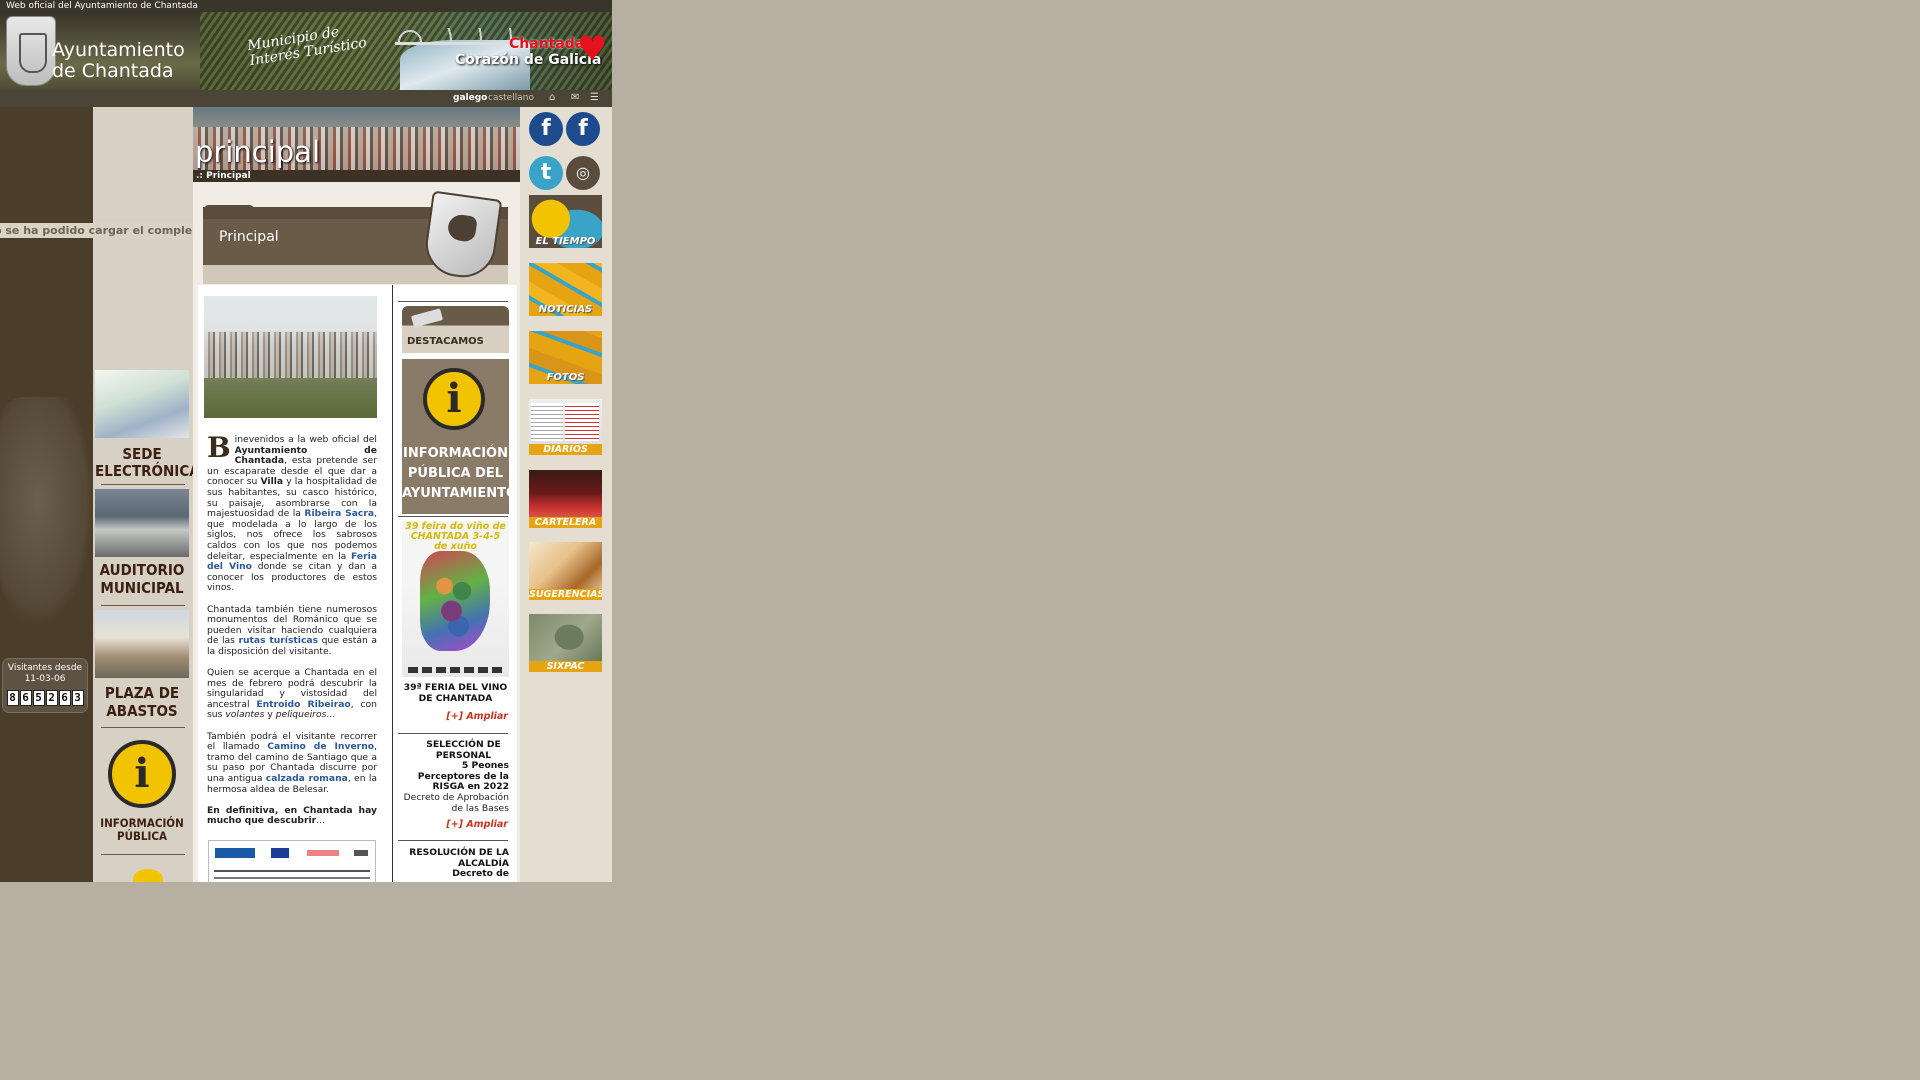 The height and width of the screenshot is (1080, 1920). Describe the element at coordinates (565, 309) in the screenshot. I see `tile-label: NOTICIAS` at that location.